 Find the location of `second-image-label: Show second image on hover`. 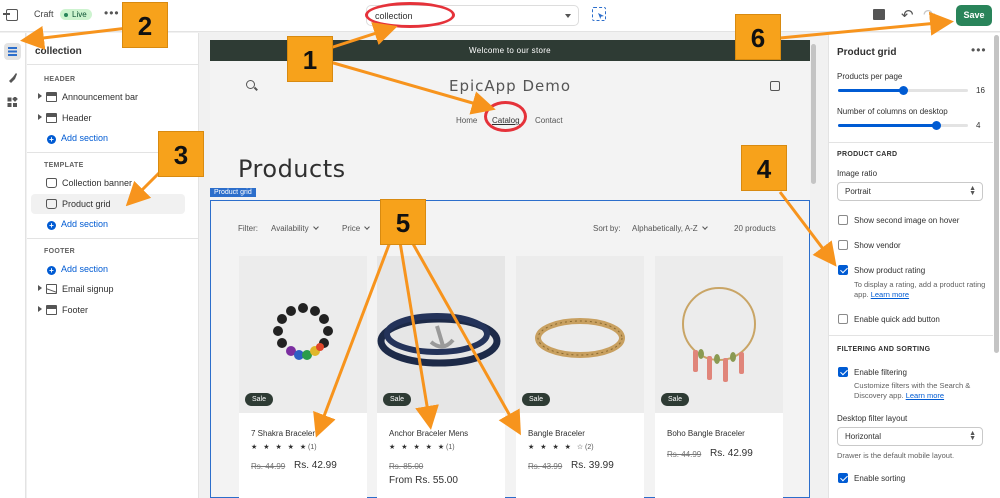

second-image-label: Show second image on hover is located at coordinates (907, 220).